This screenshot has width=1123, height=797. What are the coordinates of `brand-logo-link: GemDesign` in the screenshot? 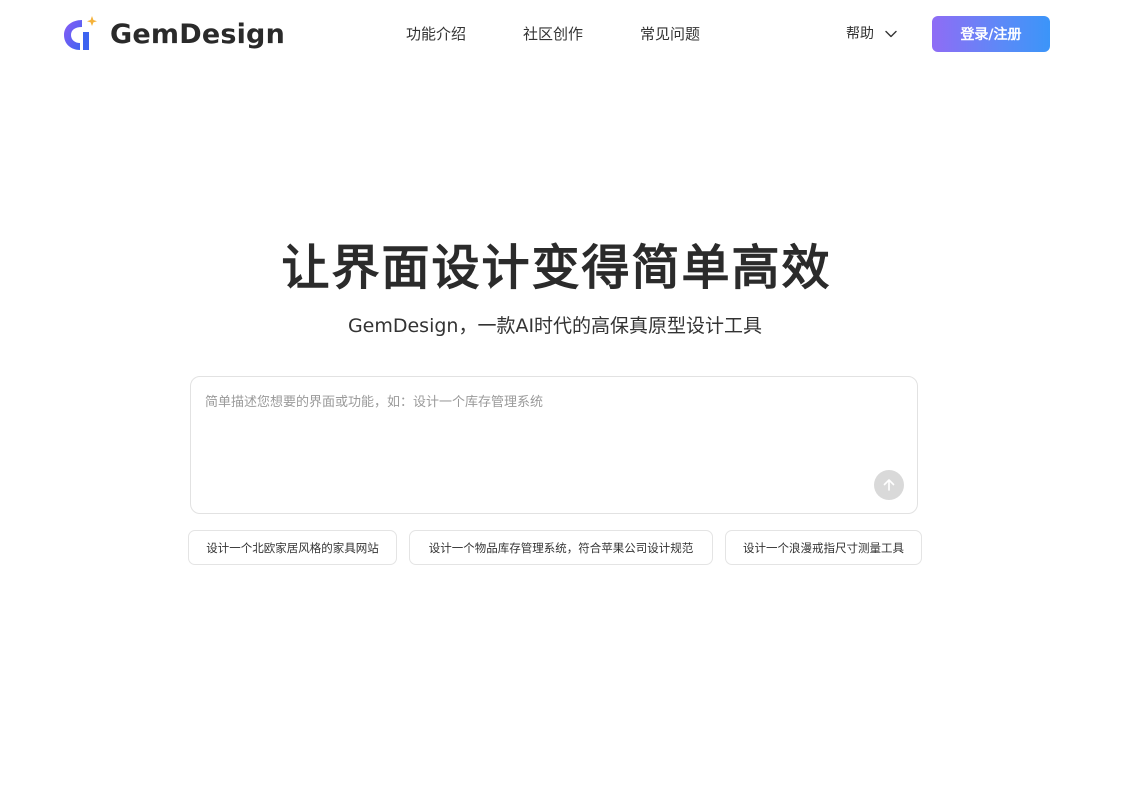 It's located at (172, 34).